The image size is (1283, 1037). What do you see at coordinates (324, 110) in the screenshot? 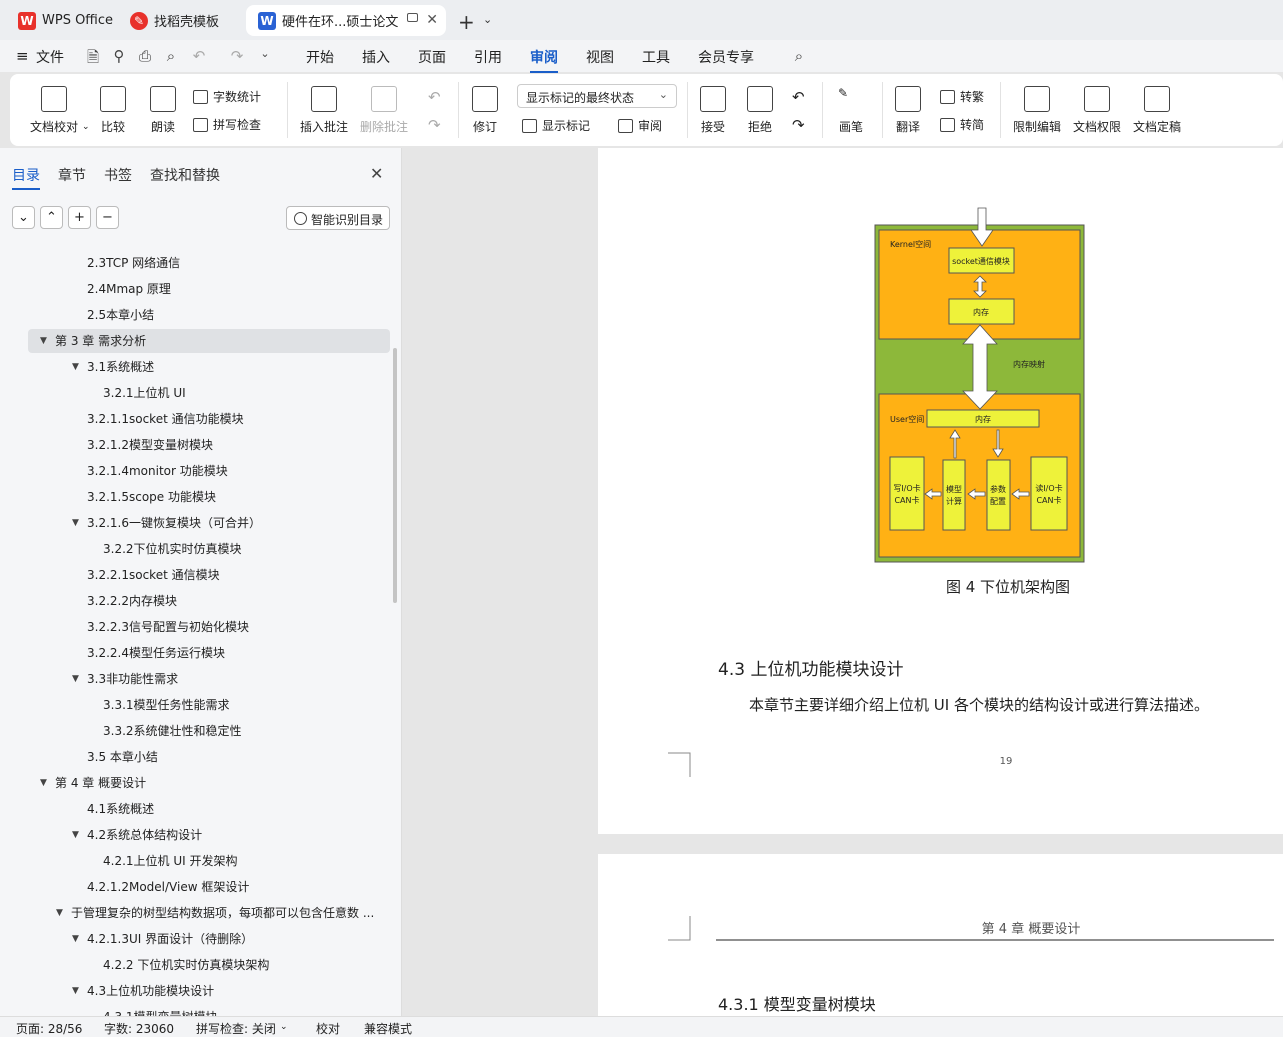
I see `insert-comment-button: 插入批注` at bounding box center [324, 110].